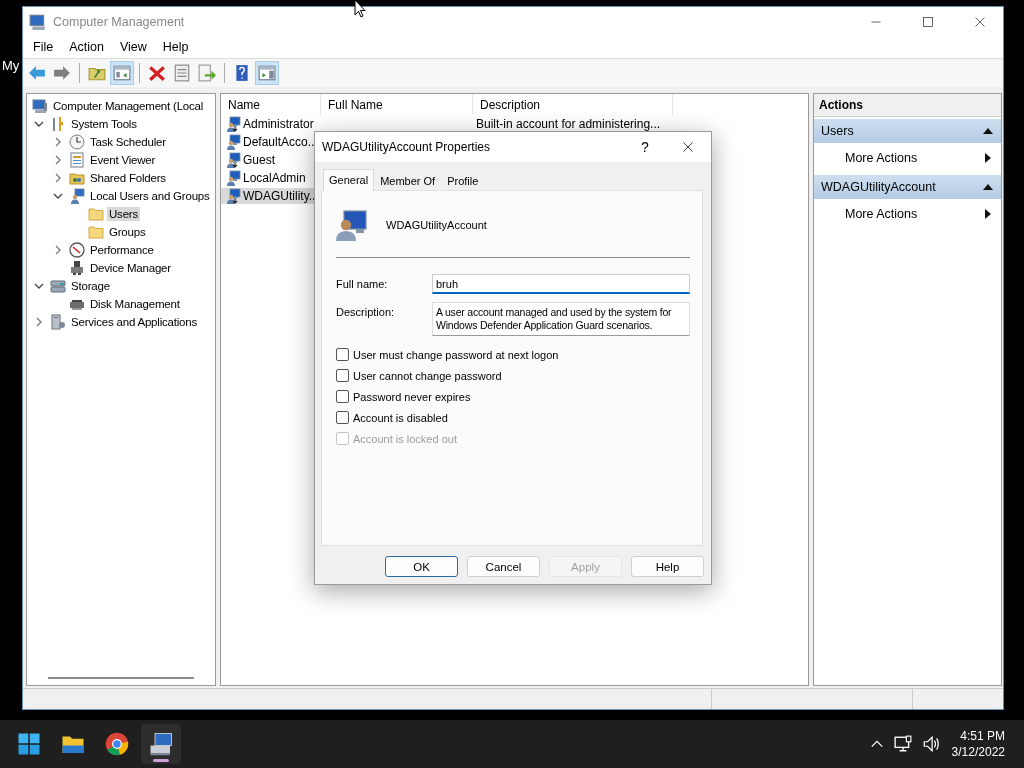 The width and height of the screenshot is (1024, 768). I want to click on running-indicator, so click(161, 760).